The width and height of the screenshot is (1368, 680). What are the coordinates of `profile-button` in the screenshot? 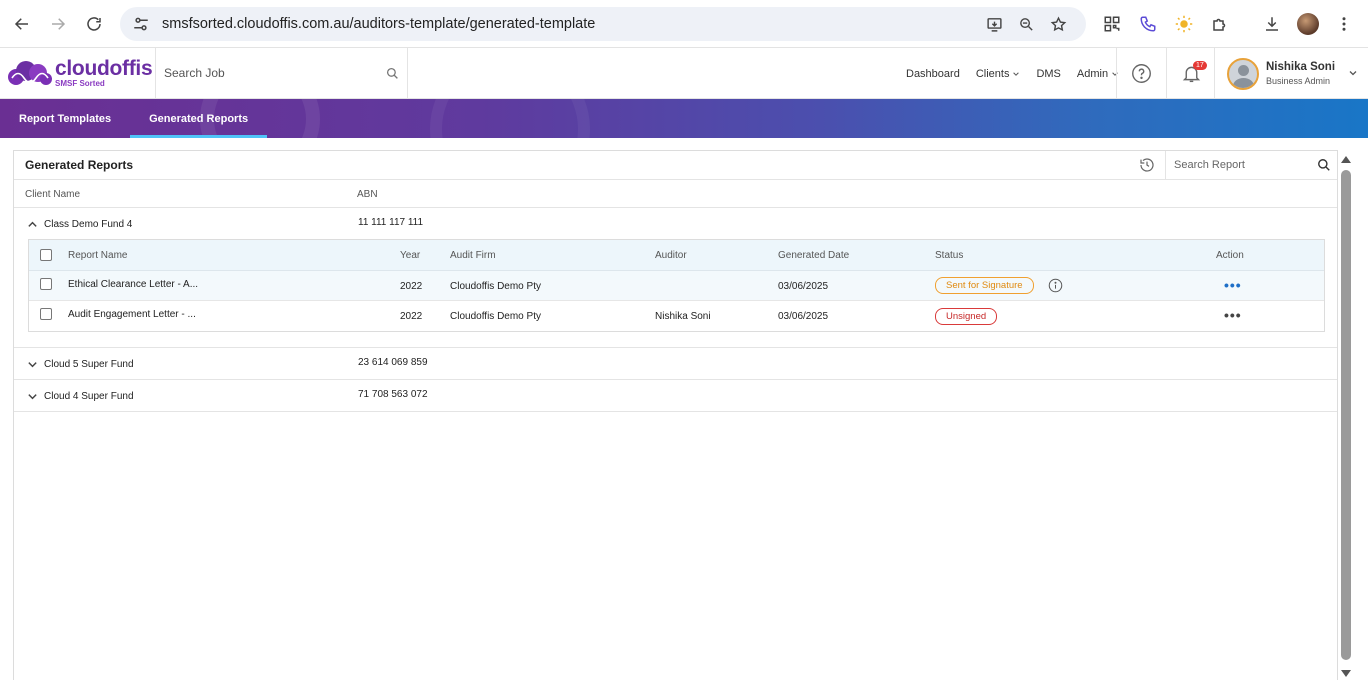 It's located at (1308, 24).